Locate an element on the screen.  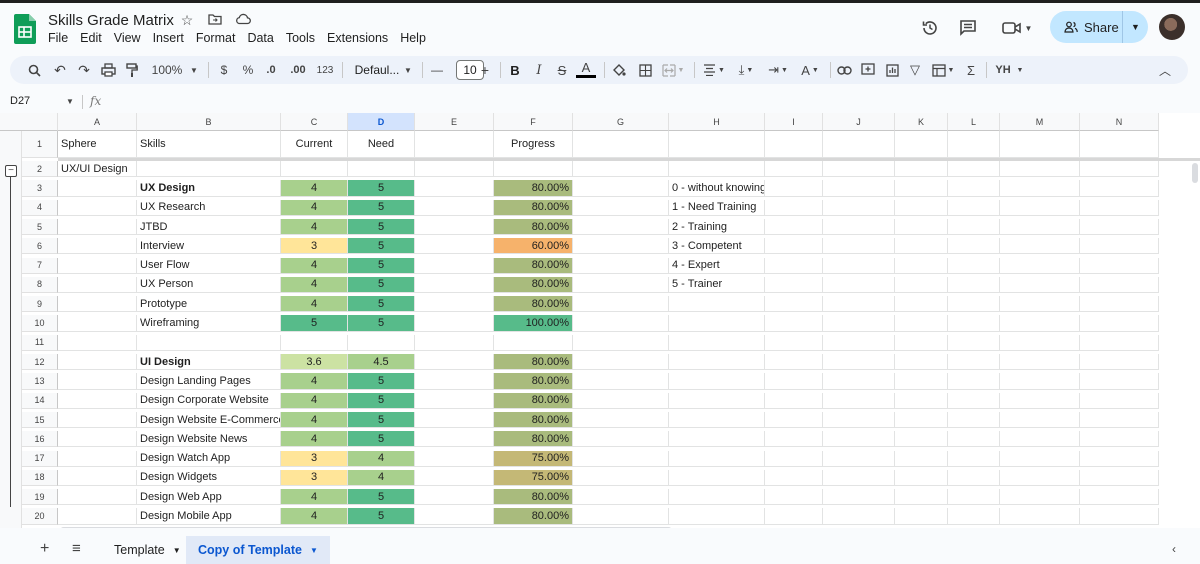
cell-c13: 4 is located at coordinates (314, 381).